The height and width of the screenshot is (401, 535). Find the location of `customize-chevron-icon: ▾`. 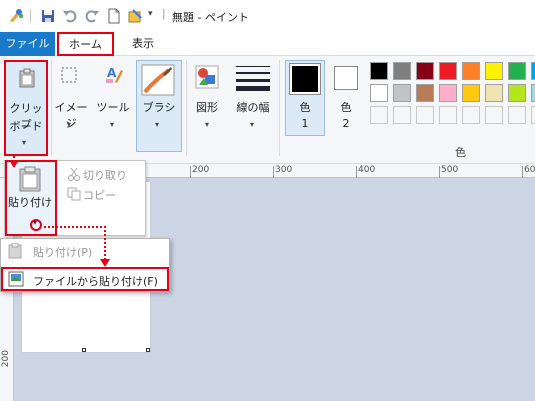

customize-chevron-icon: ▾ is located at coordinates (150, 14).